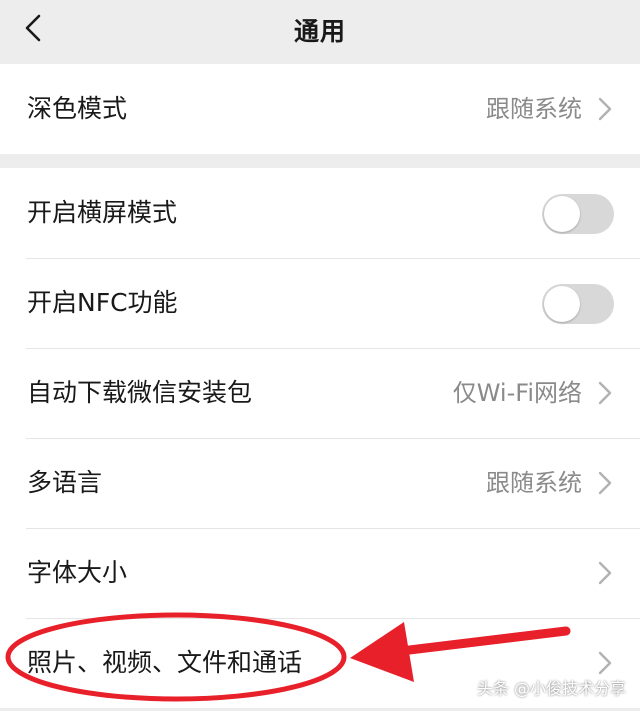 This screenshot has height=711, width=640. I want to click on watermark: 头条 @小俊技术分享, so click(551, 688).